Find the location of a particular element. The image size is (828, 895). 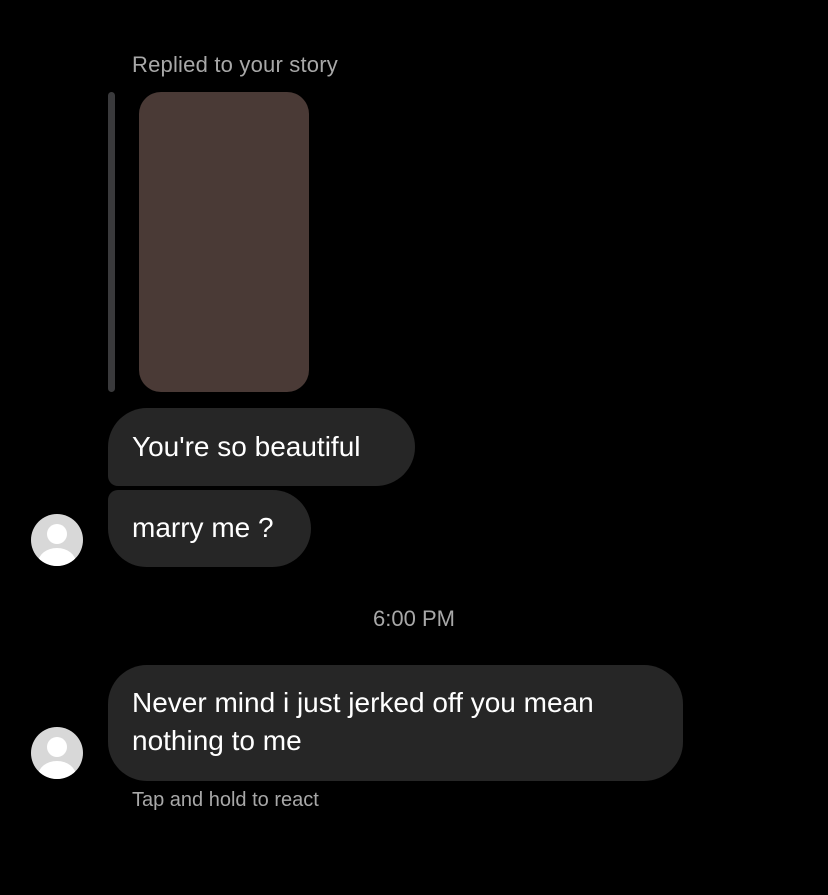

message-text: marry me ? is located at coordinates (203, 527).